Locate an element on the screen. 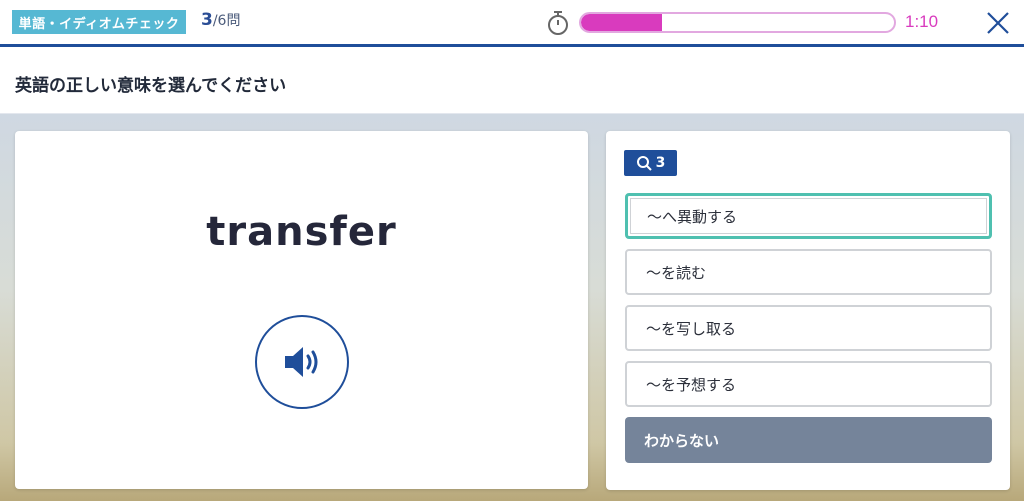  time-remaining: 1:10 is located at coordinates (922, 21).